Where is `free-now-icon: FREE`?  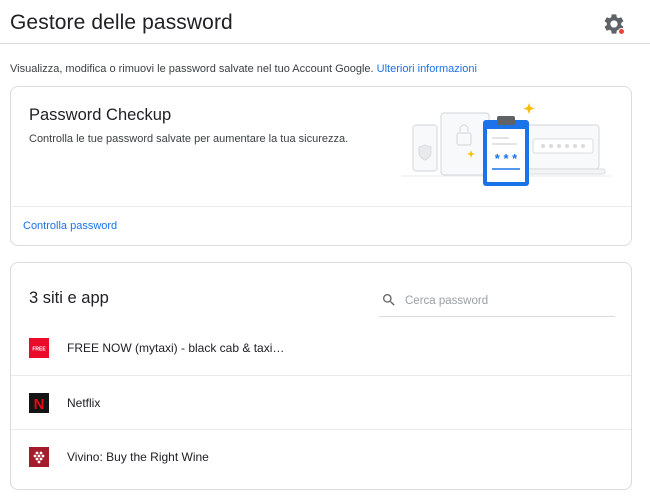
free-now-icon: FREE is located at coordinates (39, 348).